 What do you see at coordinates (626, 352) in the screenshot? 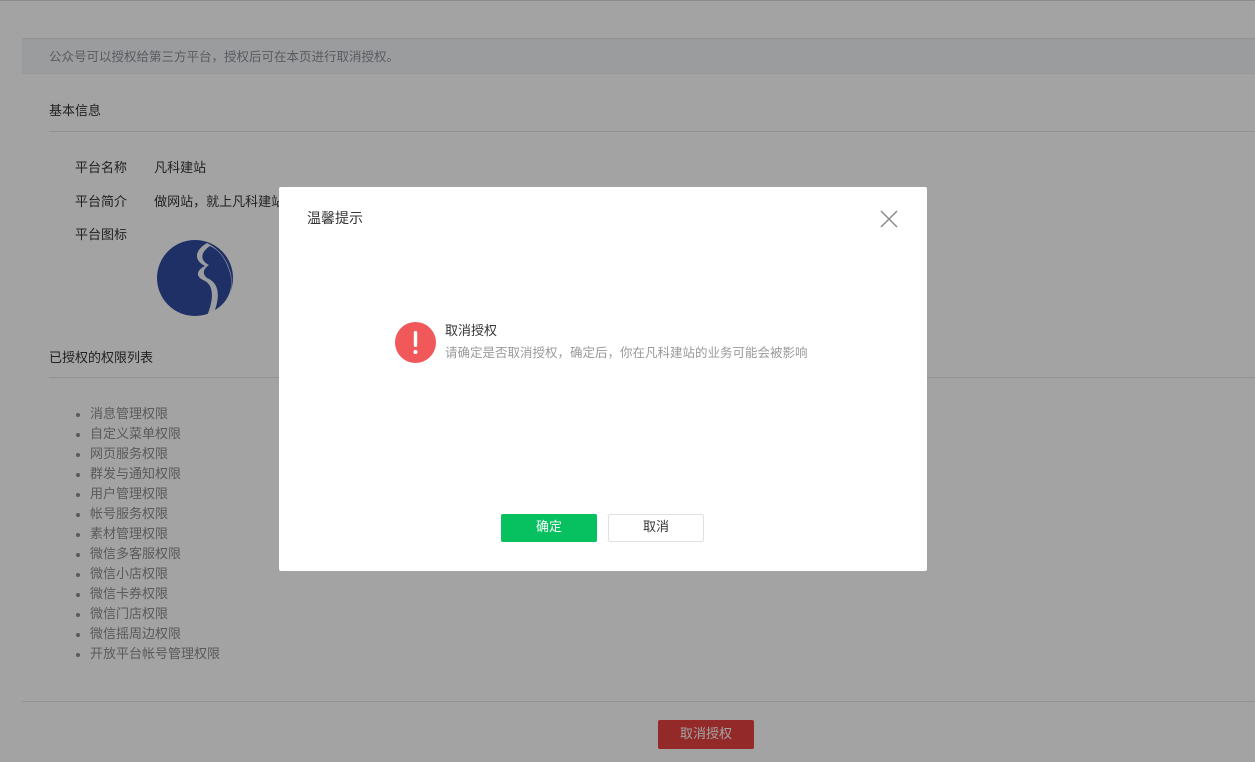
I see `message-description: 请确定是否取消授权，确定后，你在凡科建站的业务可能会被影响` at bounding box center [626, 352].